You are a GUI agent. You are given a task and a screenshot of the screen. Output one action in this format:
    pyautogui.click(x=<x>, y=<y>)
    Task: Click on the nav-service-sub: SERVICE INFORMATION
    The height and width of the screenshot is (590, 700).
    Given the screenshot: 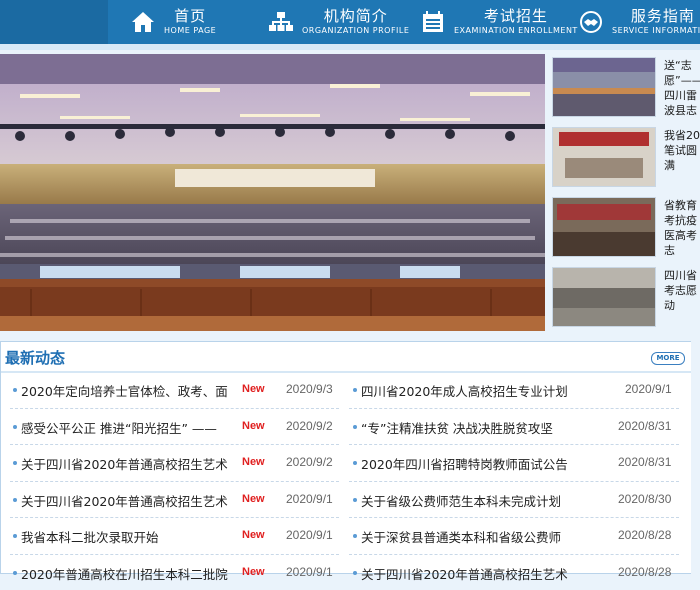 What is the action you would take?
    pyautogui.click(x=656, y=31)
    